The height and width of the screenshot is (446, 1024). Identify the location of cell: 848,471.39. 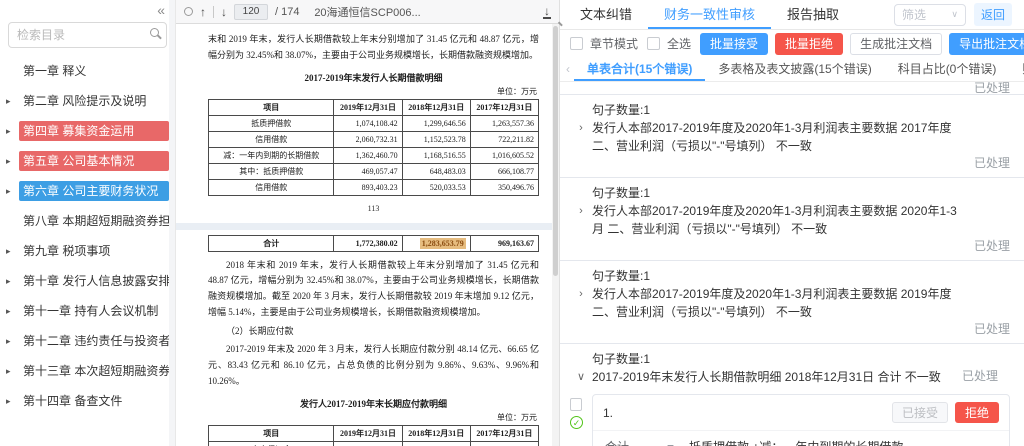
(436, 443).